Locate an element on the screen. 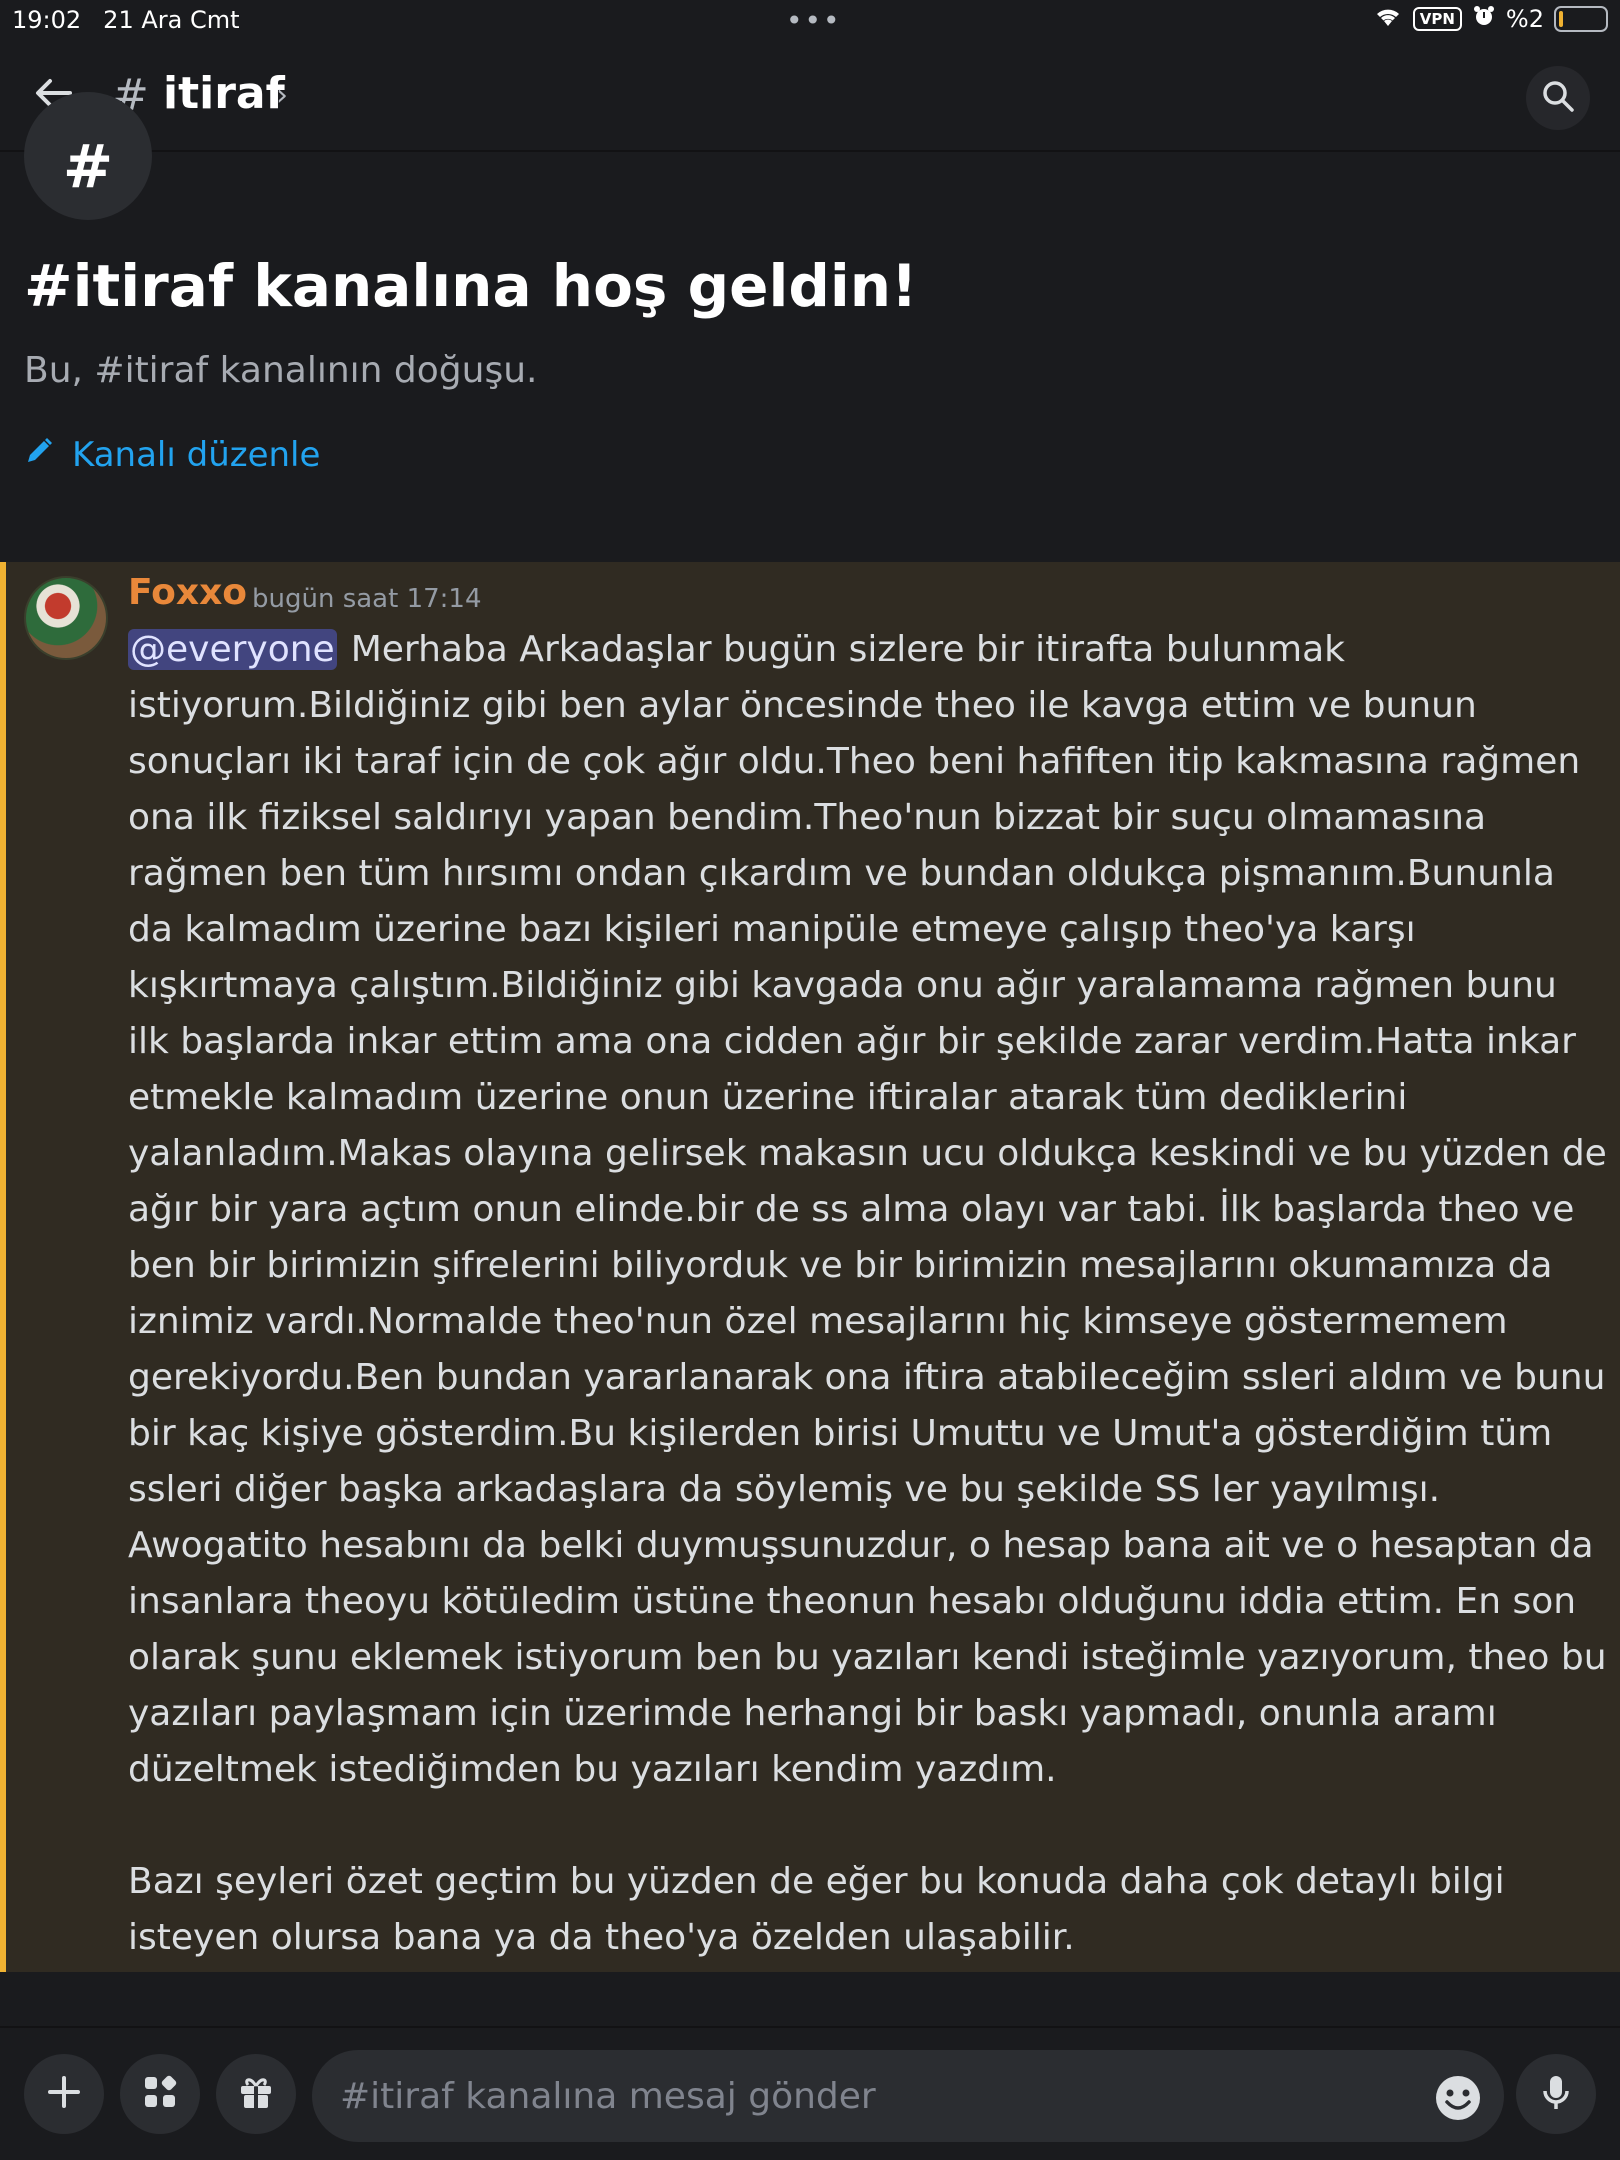  status-bar: 19:02 21 Ara Cmt ••• VPN %2 is located at coordinates (810, 20).